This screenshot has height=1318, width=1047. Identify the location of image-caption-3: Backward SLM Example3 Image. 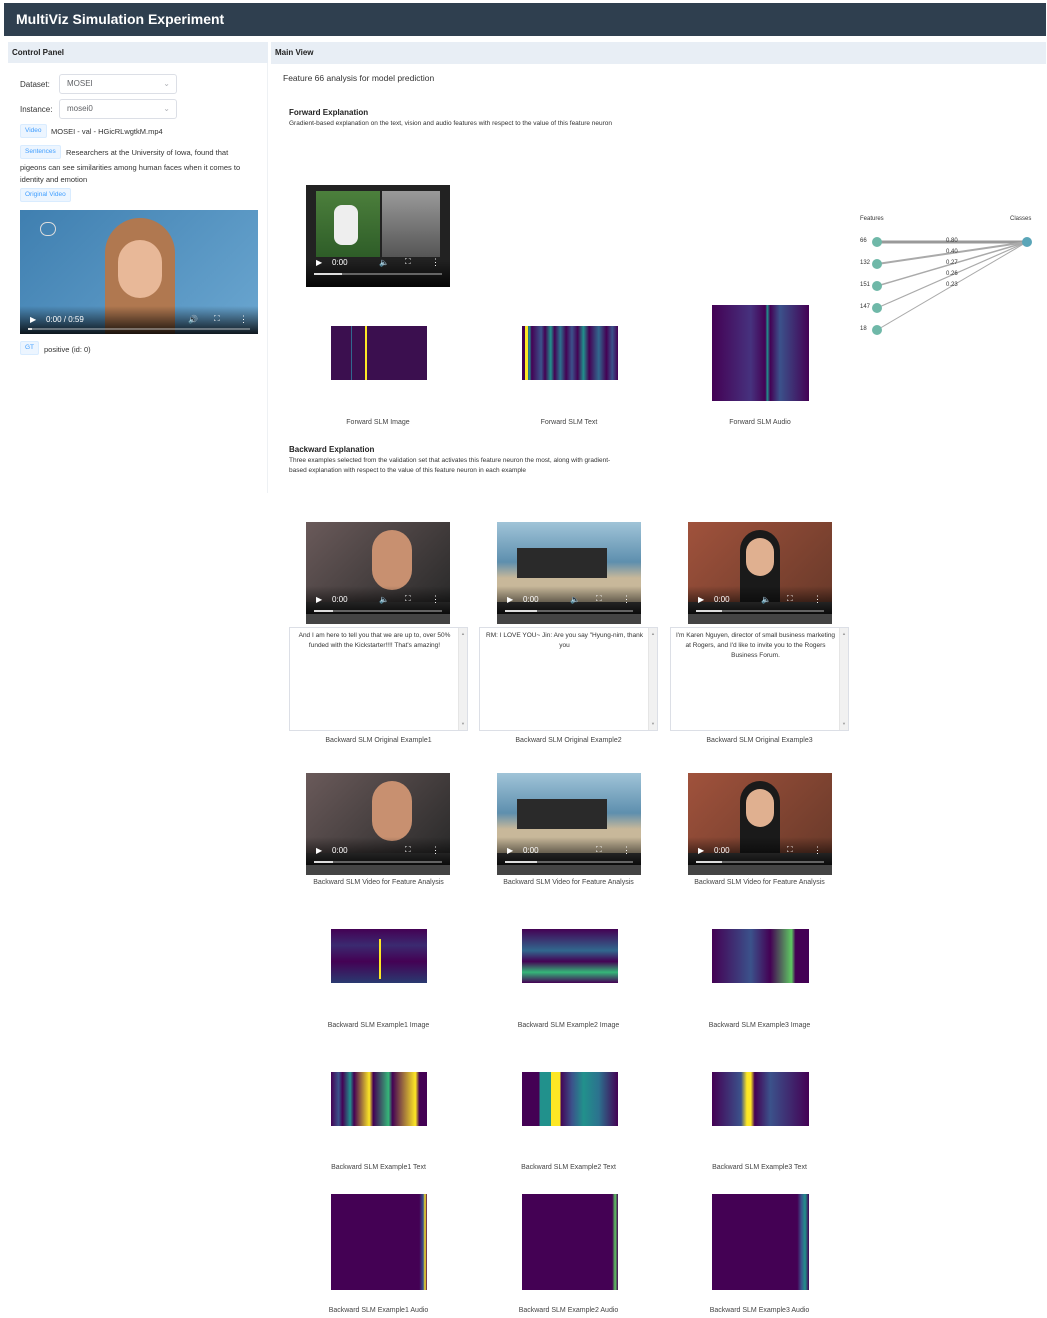
(759, 1025).